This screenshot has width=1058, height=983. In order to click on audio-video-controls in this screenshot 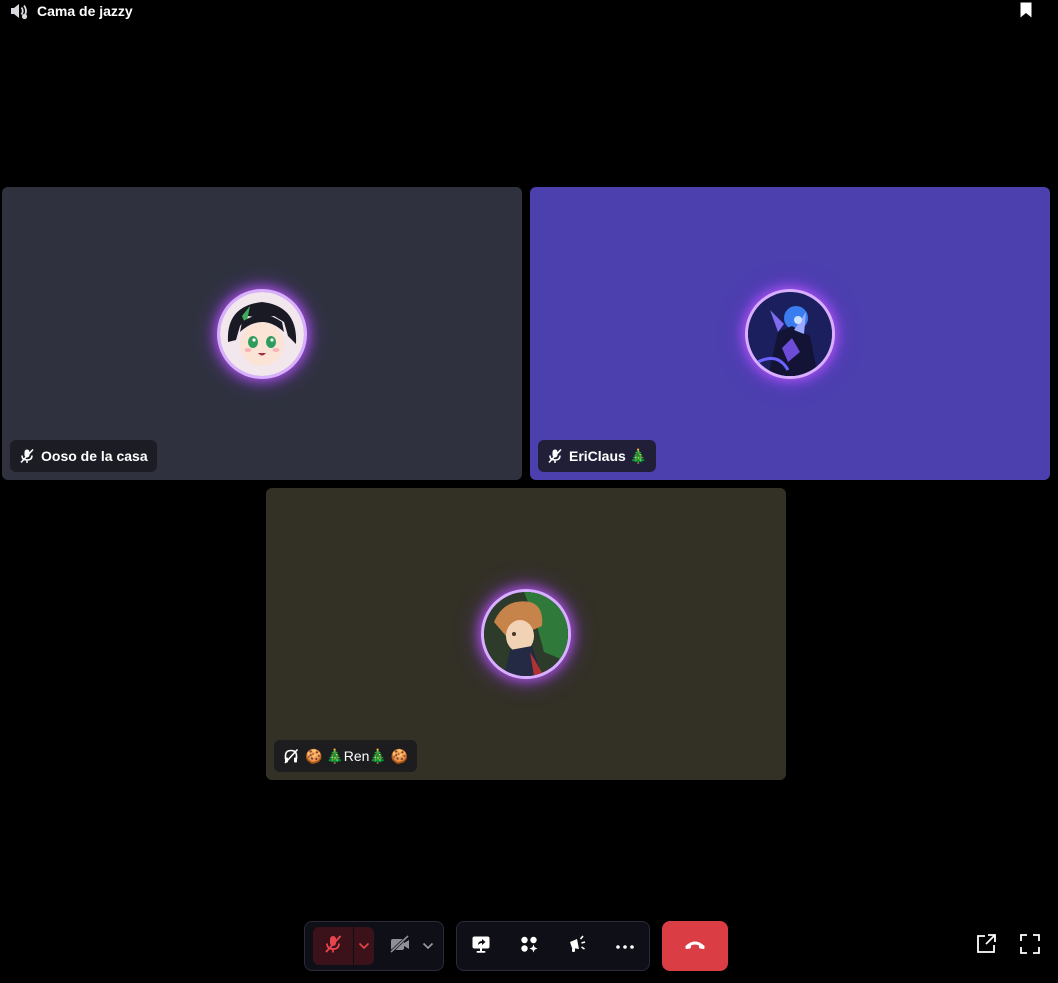, I will do `click(374, 946)`.